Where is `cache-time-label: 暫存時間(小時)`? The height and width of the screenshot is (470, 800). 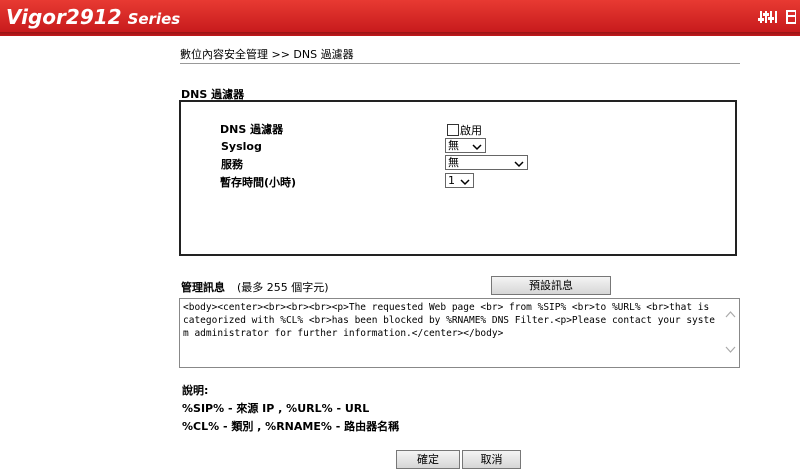
cache-time-label: 暫存時間(小時) is located at coordinates (258, 182).